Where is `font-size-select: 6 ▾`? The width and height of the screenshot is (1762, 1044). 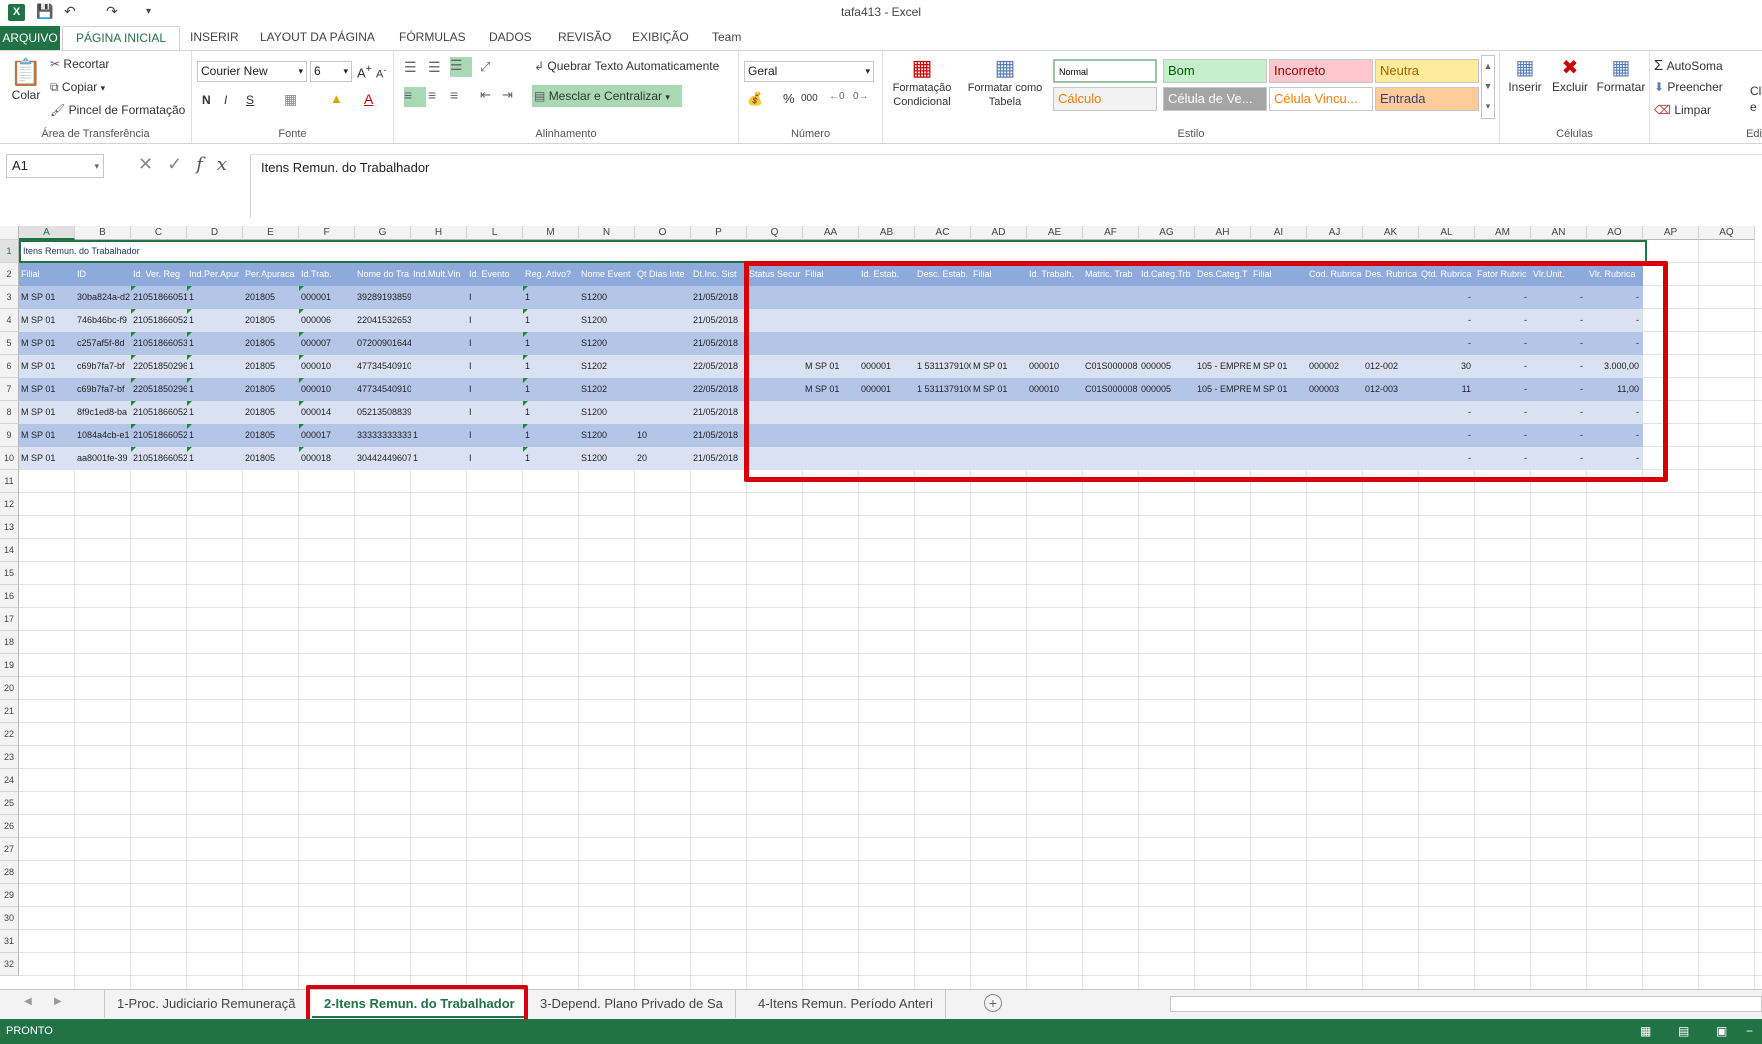 font-size-select: 6 ▾ is located at coordinates (331, 71).